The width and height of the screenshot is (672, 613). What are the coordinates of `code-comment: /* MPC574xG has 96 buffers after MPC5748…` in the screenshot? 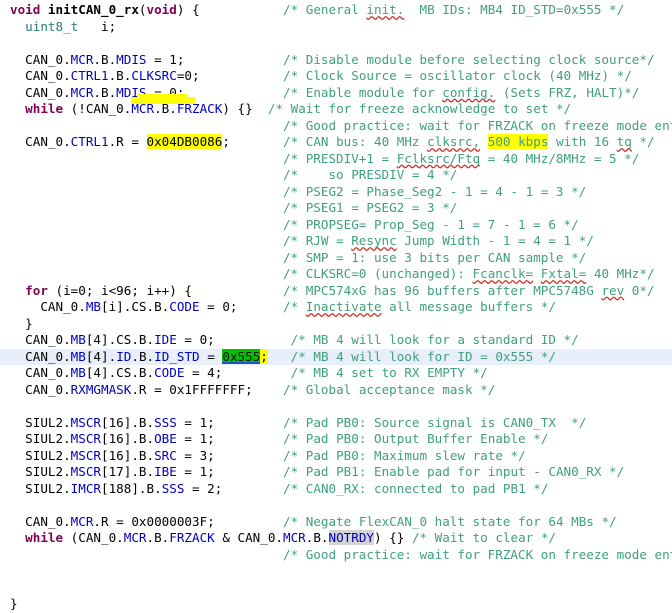 It's located at (468, 290).